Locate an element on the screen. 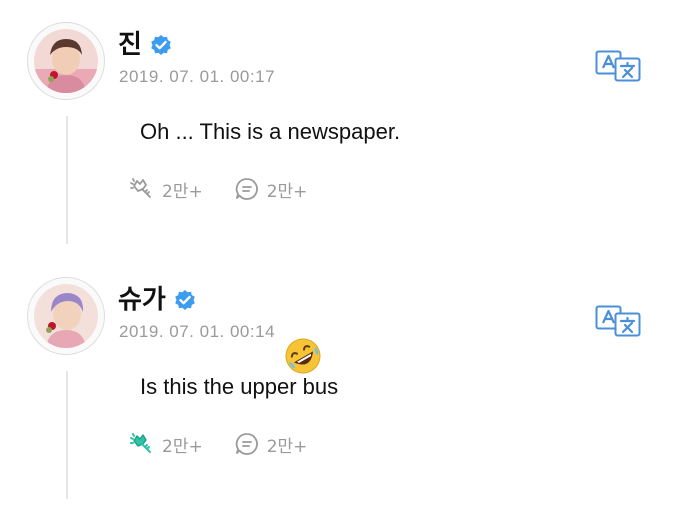 This screenshot has height=510, width=680. timestamp: 2019. 07. 01. 00:17 is located at coordinates (197, 76).